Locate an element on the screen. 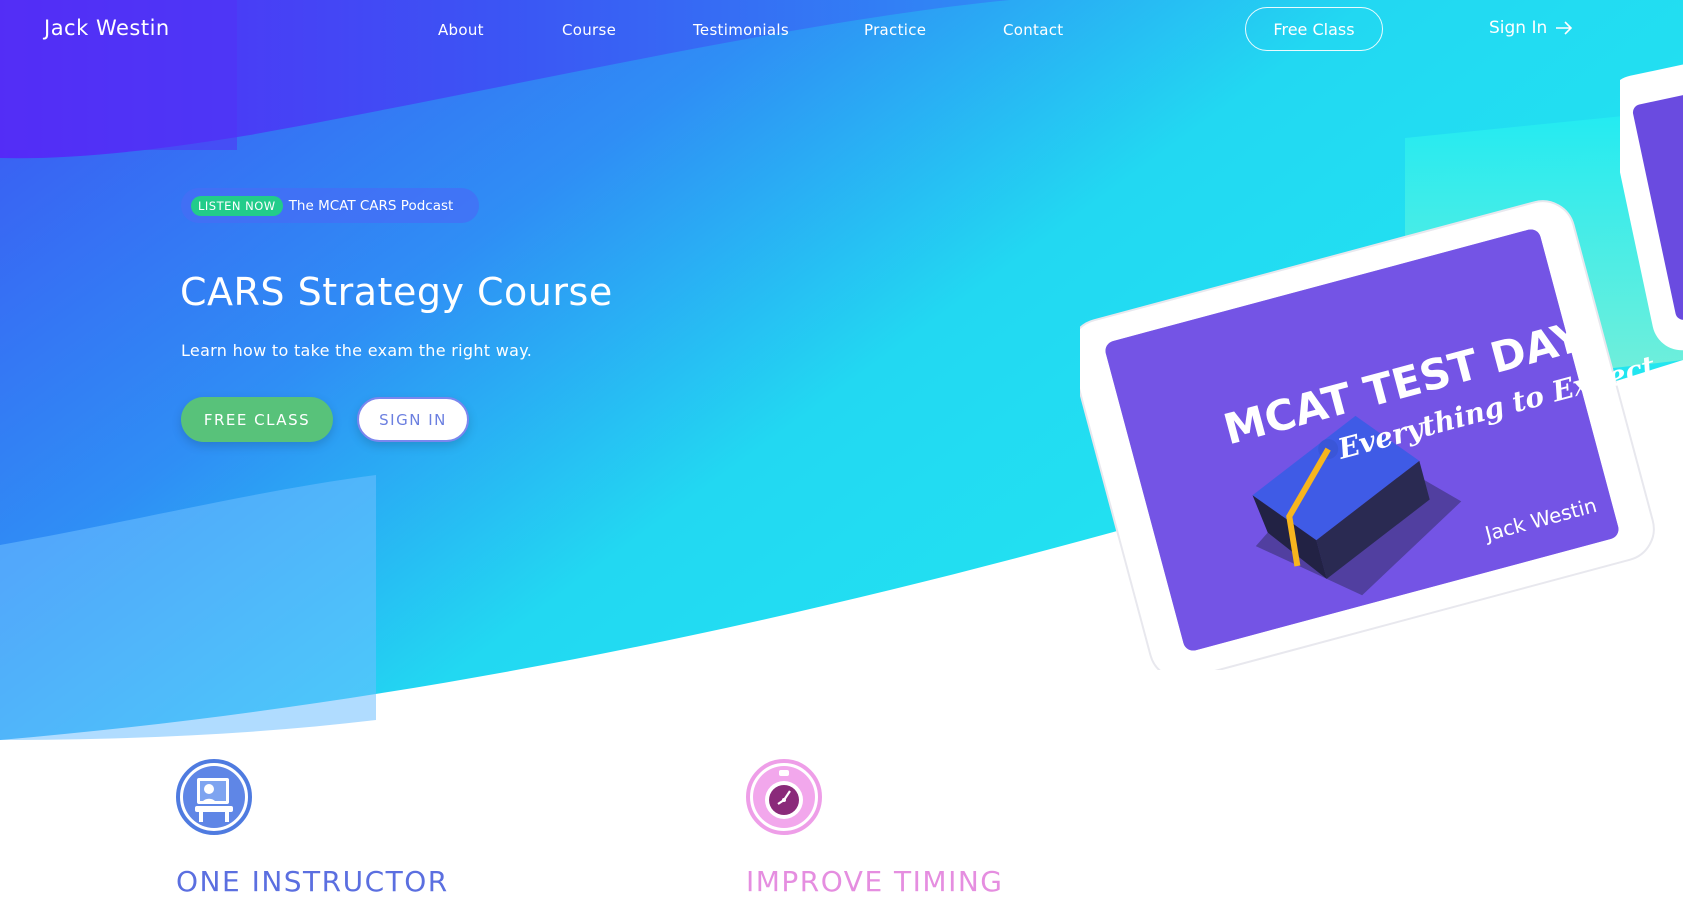 Image resolution: width=1683 pixels, height=913 pixels. podcast-pill: LISTEN NOW The MCAT CARS Podcast is located at coordinates (330, 205).